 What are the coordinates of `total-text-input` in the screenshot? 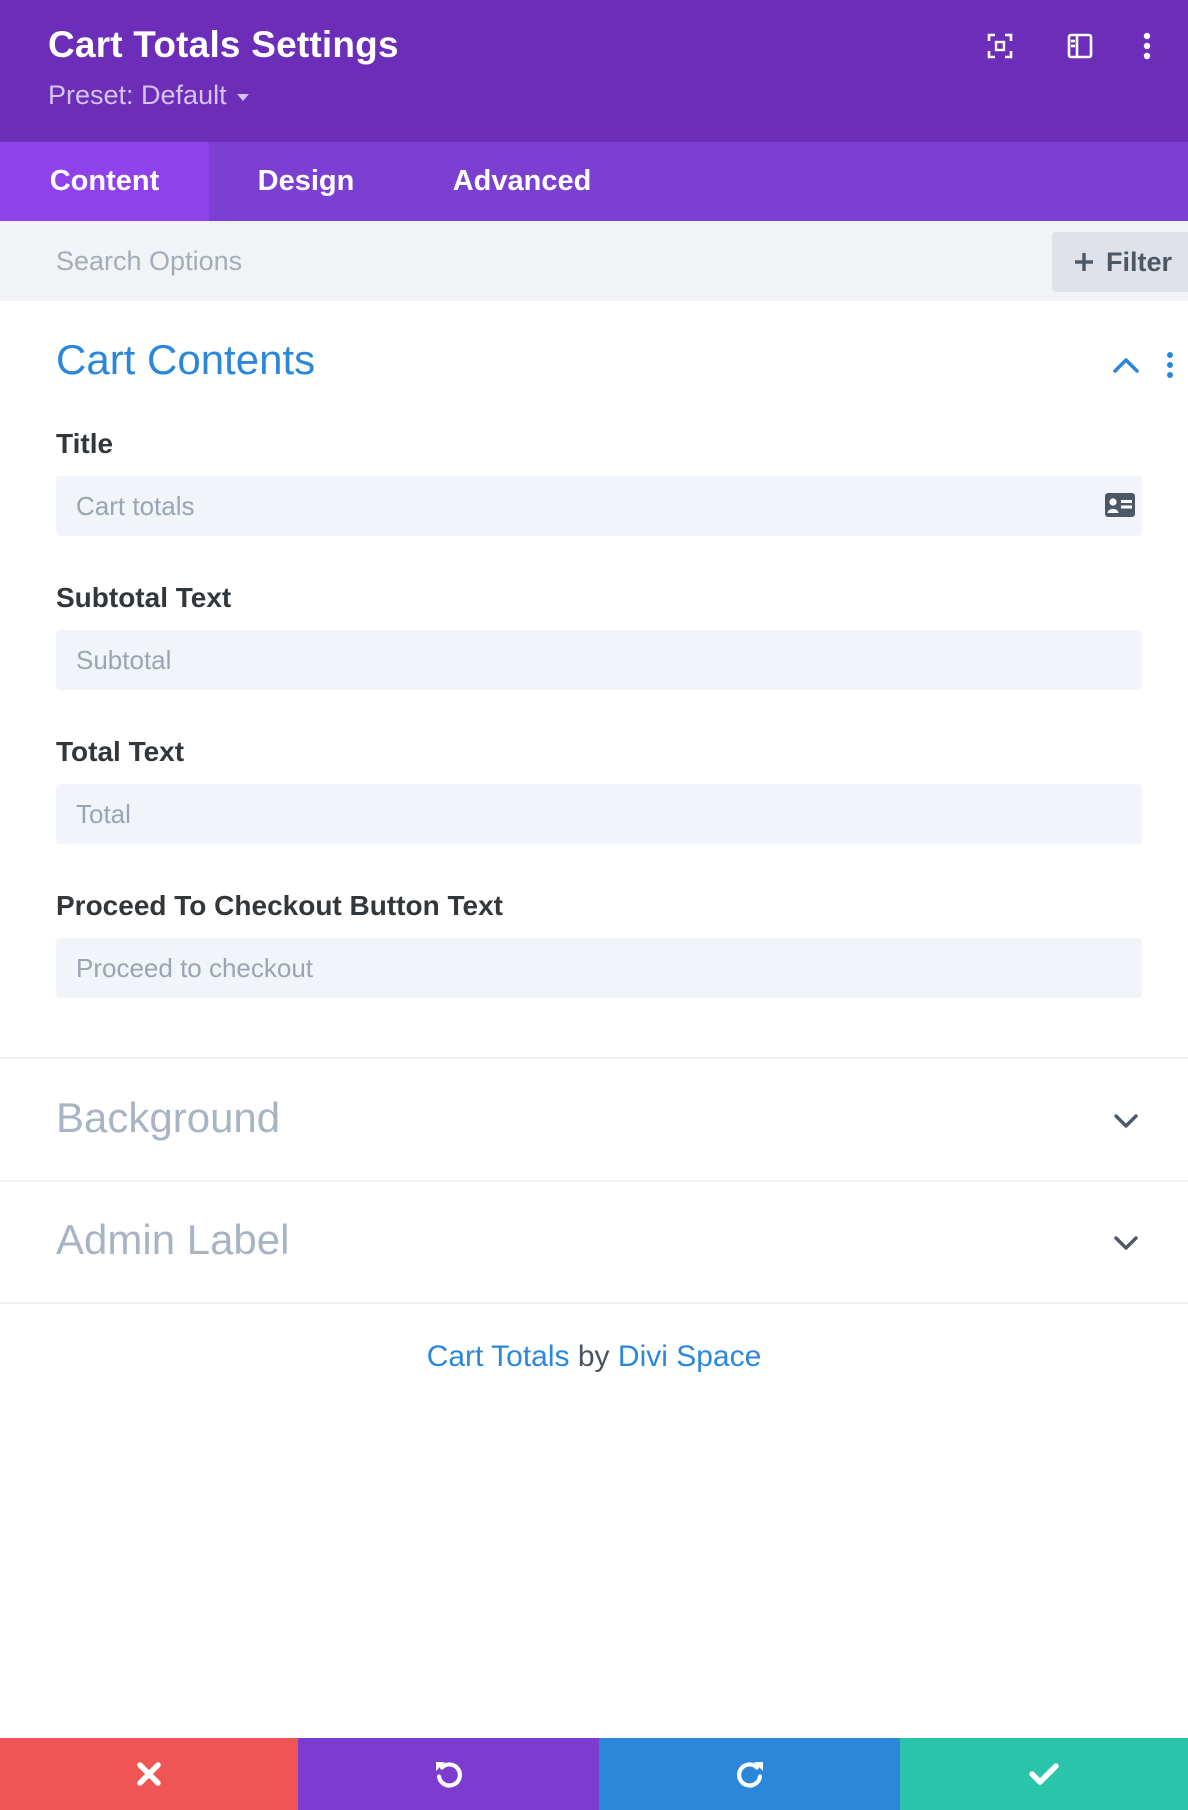 It's located at (599, 814).